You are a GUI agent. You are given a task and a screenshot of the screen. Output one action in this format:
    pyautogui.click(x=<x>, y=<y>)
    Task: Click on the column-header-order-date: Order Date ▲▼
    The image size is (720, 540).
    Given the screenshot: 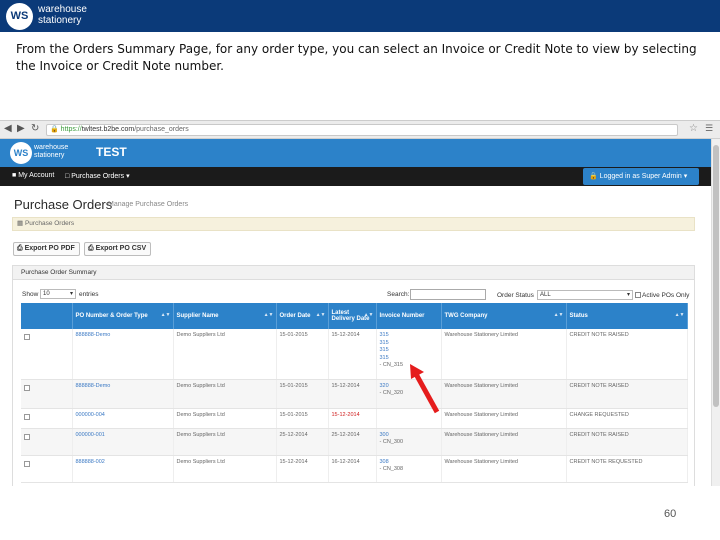 What is the action you would take?
    pyautogui.click(x=302, y=316)
    